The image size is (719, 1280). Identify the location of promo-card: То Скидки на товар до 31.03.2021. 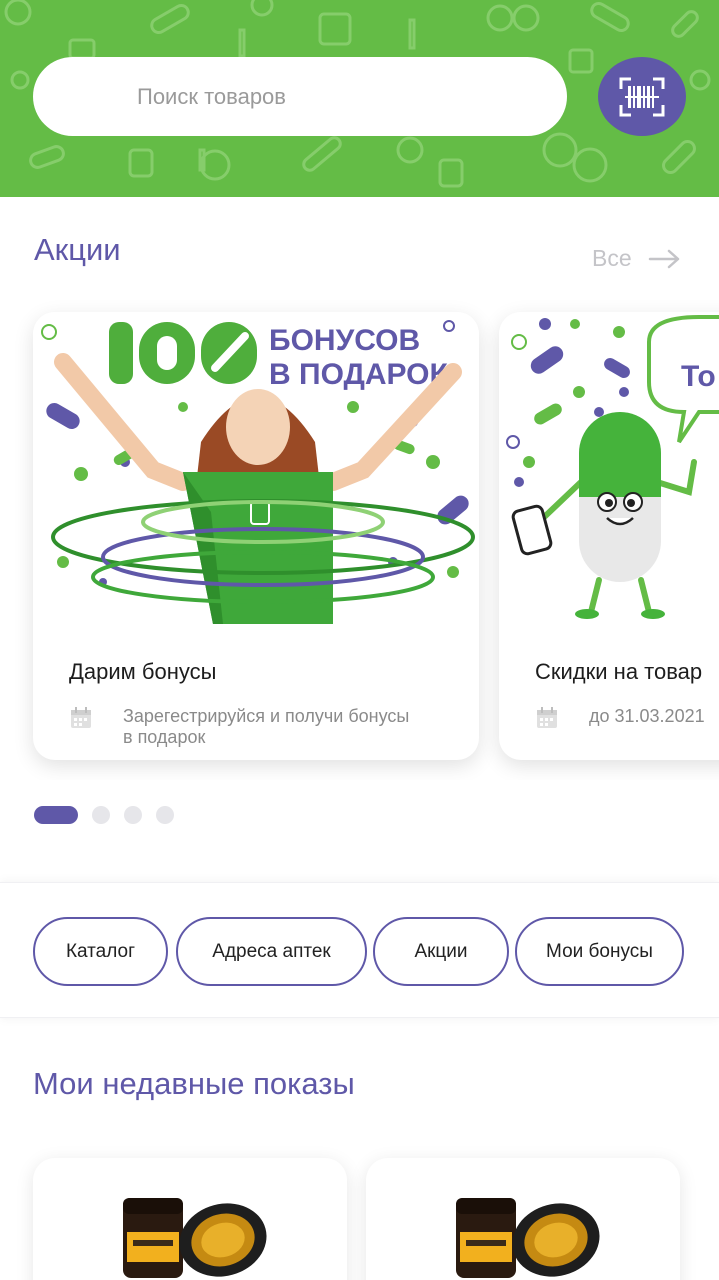
(609, 536).